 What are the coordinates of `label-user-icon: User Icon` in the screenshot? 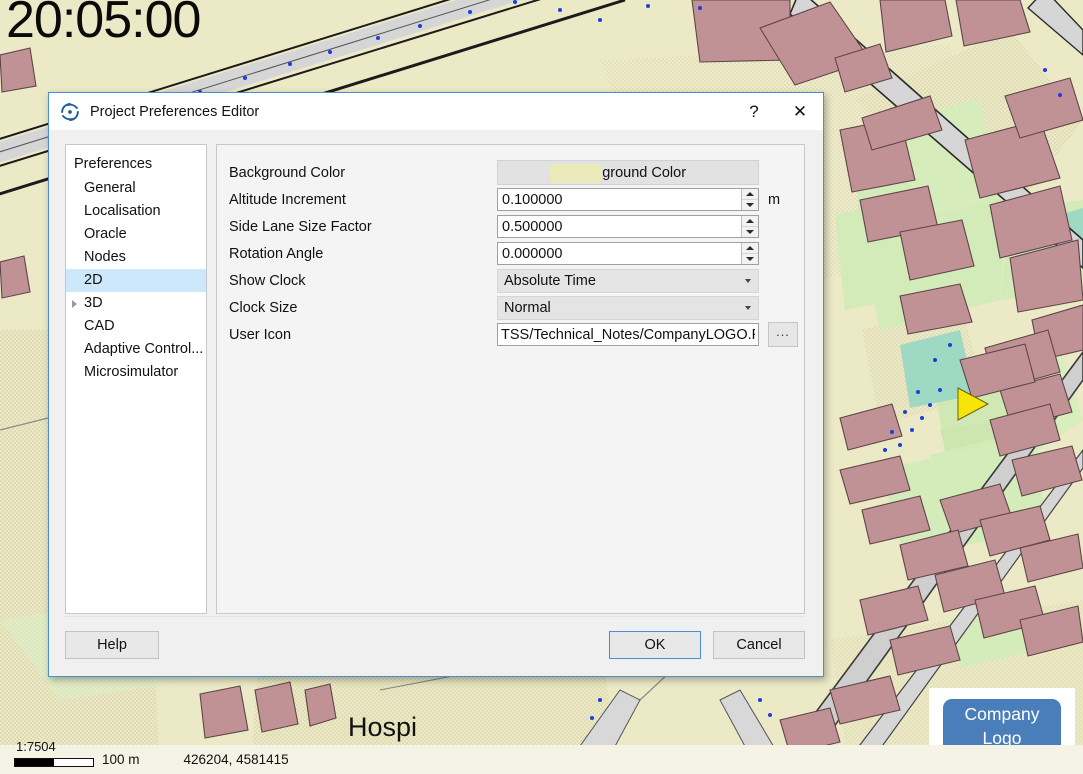 It's located at (260, 334).